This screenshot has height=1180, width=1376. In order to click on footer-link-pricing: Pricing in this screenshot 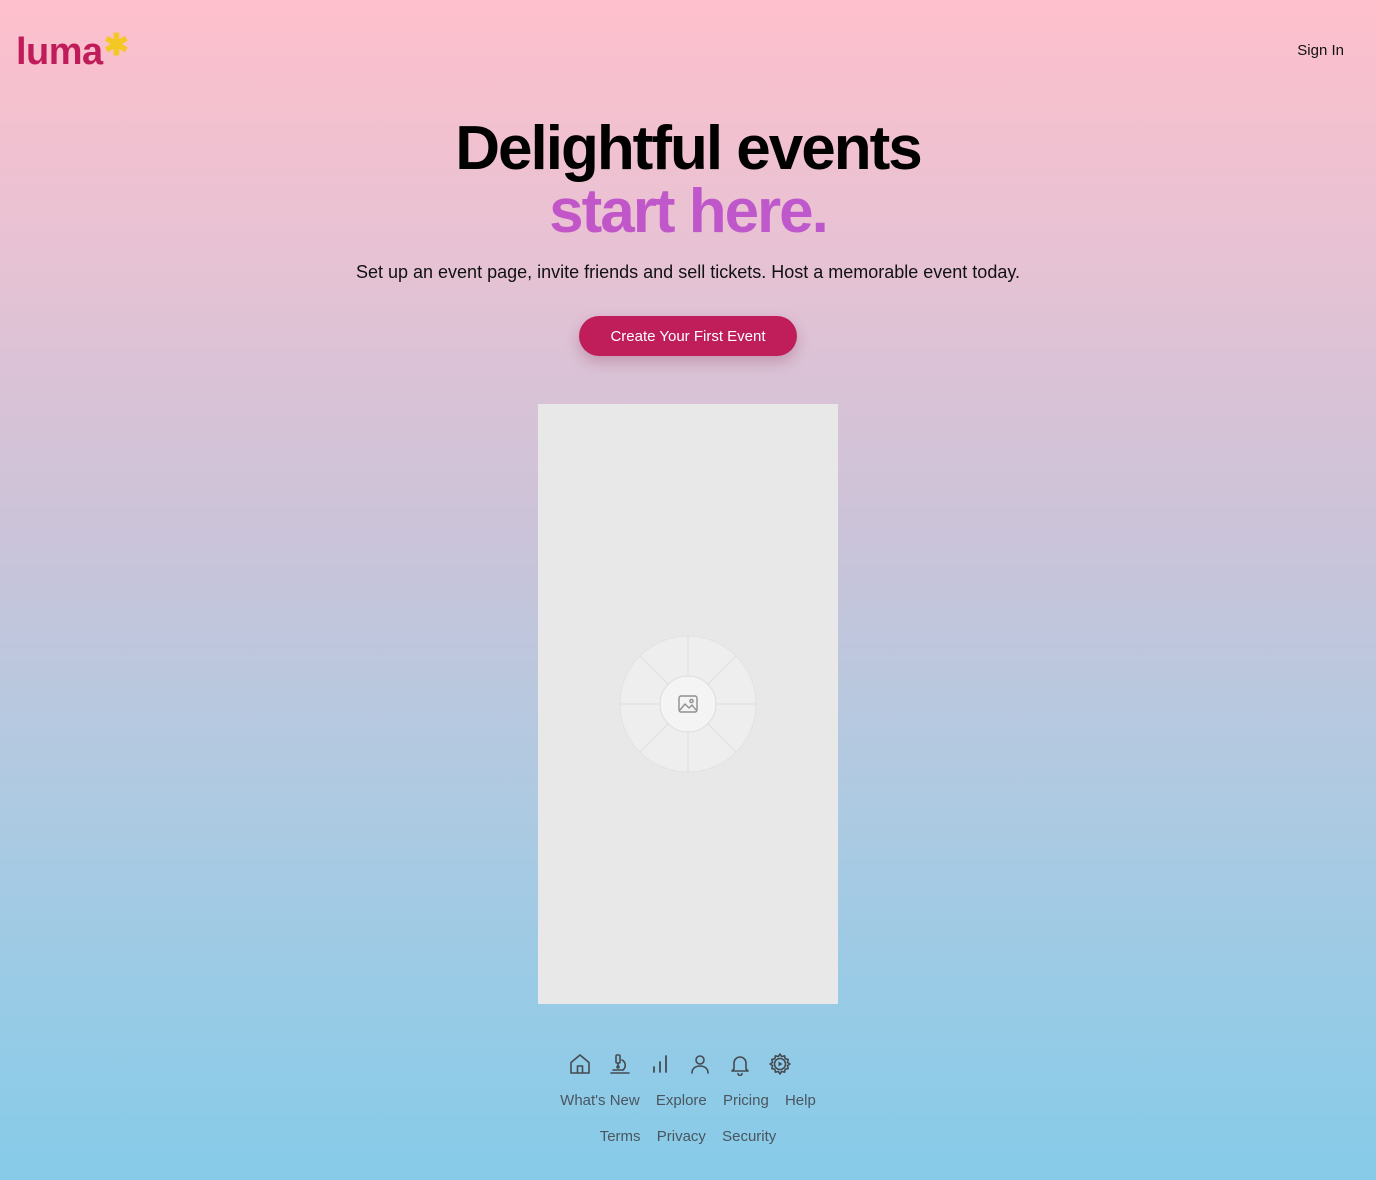, I will do `click(746, 1100)`.